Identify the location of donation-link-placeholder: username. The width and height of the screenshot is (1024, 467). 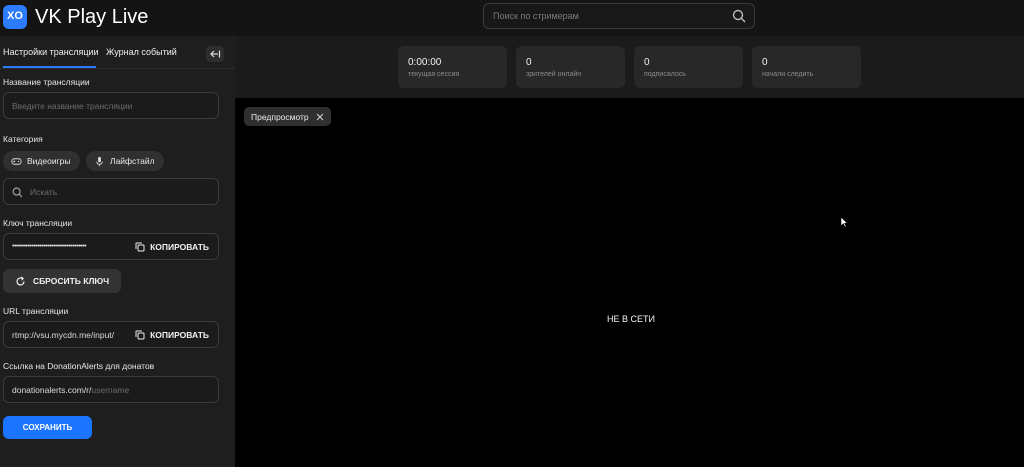
(110, 390).